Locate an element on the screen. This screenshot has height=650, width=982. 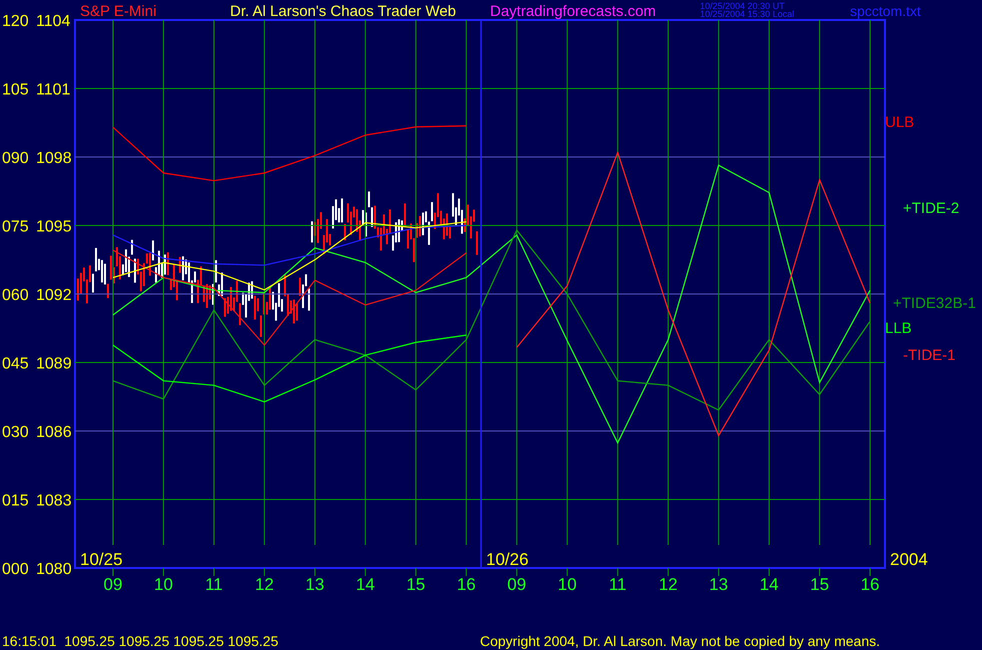
price-label: 1083 is located at coordinates (54, 501).